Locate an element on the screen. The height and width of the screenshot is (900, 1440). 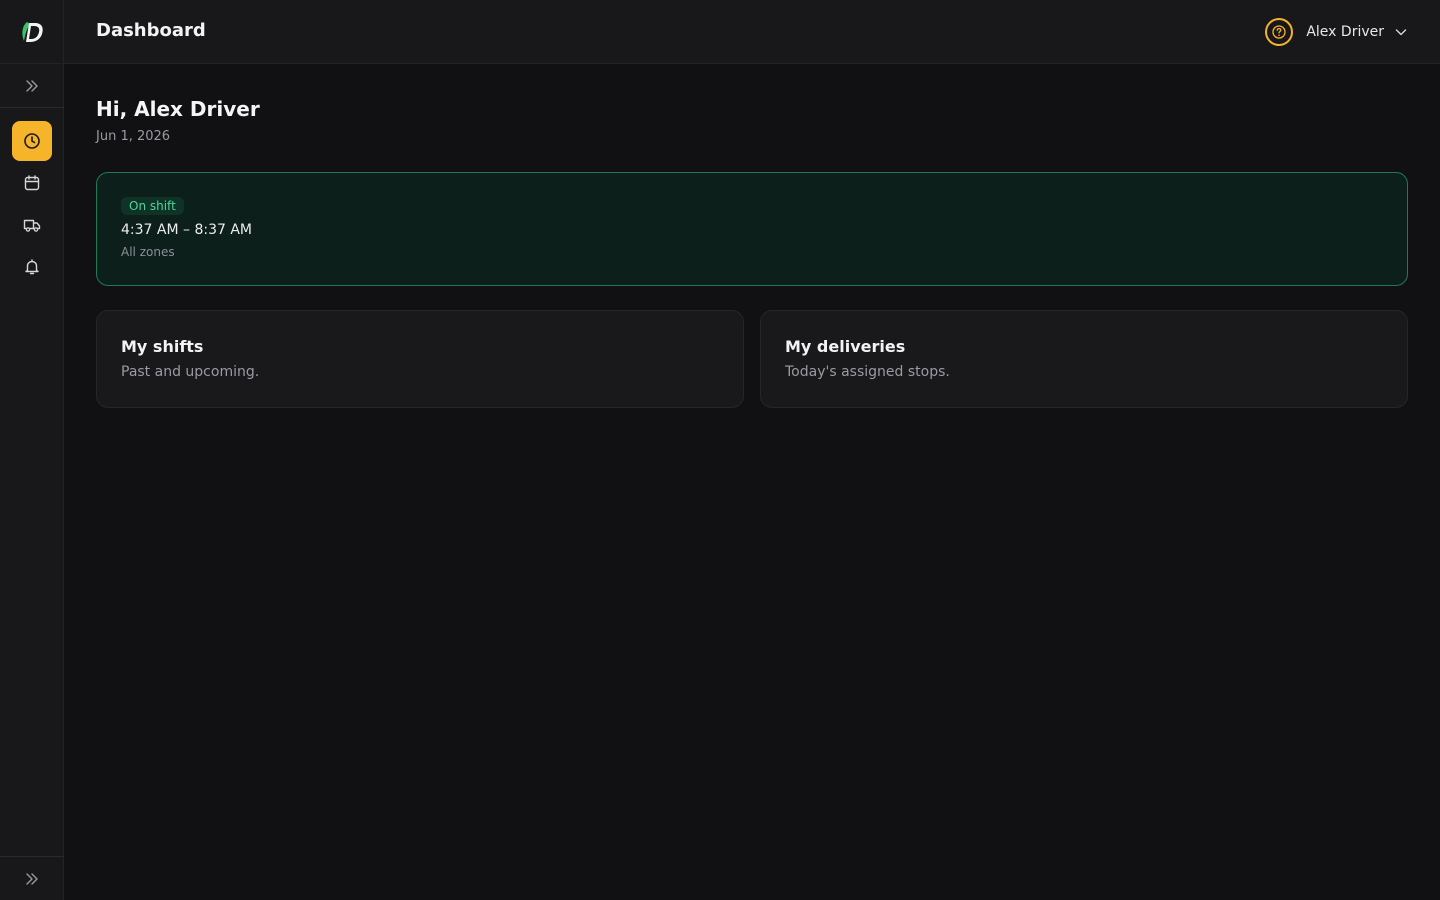
logo-icon is located at coordinates (32, 31).